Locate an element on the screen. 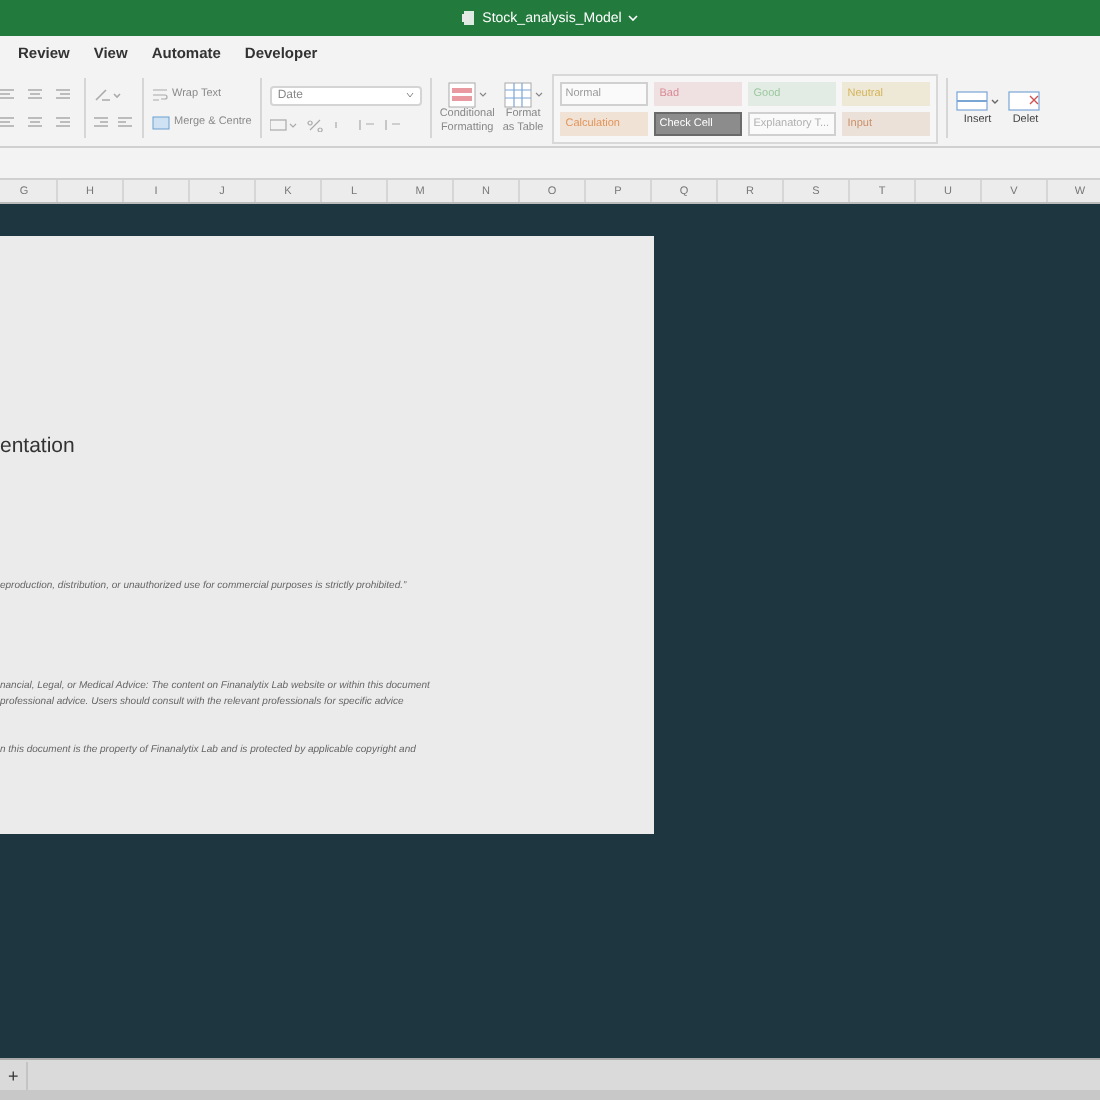  document-heading: entation is located at coordinates (37, 446).